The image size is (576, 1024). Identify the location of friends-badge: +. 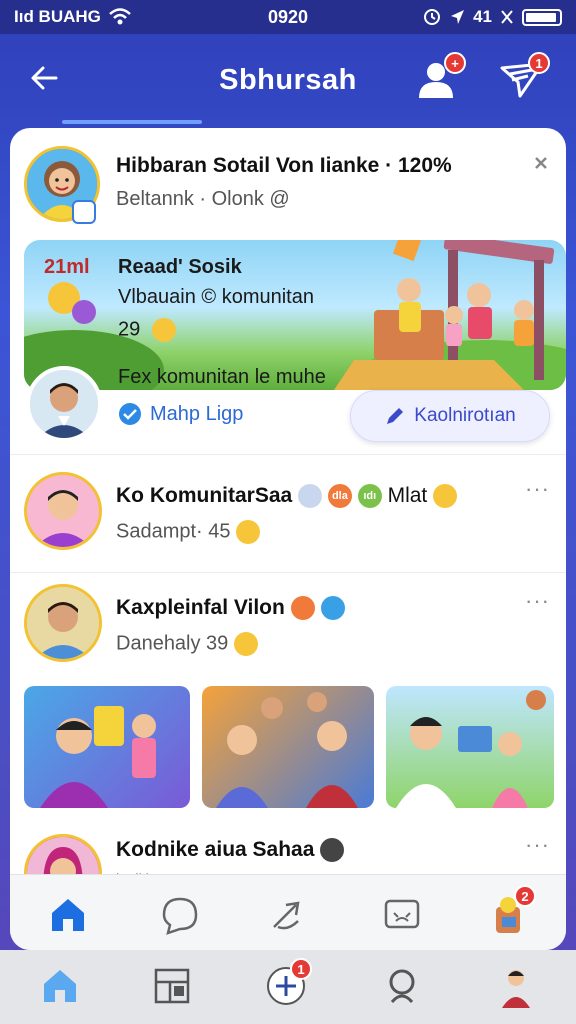
(455, 63).